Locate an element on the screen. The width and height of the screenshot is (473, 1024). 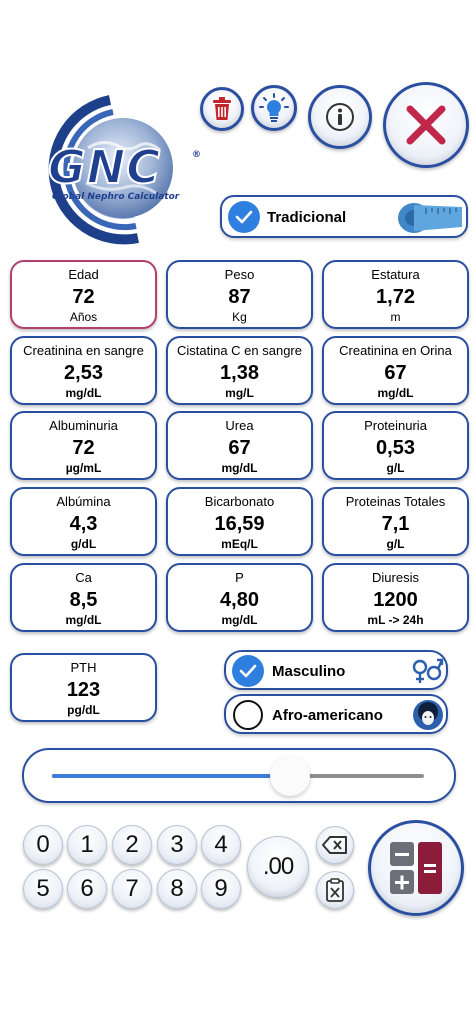
digit-9-button: 9 is located at coordinates (221, 889).